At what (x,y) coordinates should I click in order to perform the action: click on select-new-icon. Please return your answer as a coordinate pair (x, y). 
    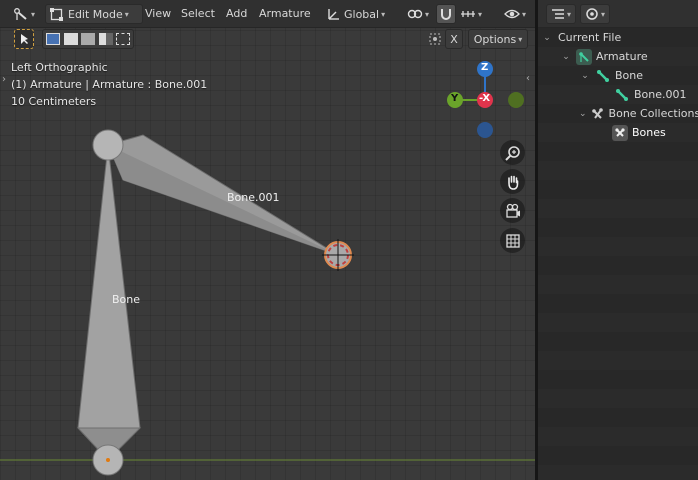
    Looking at the image, I should click on (53, 39).